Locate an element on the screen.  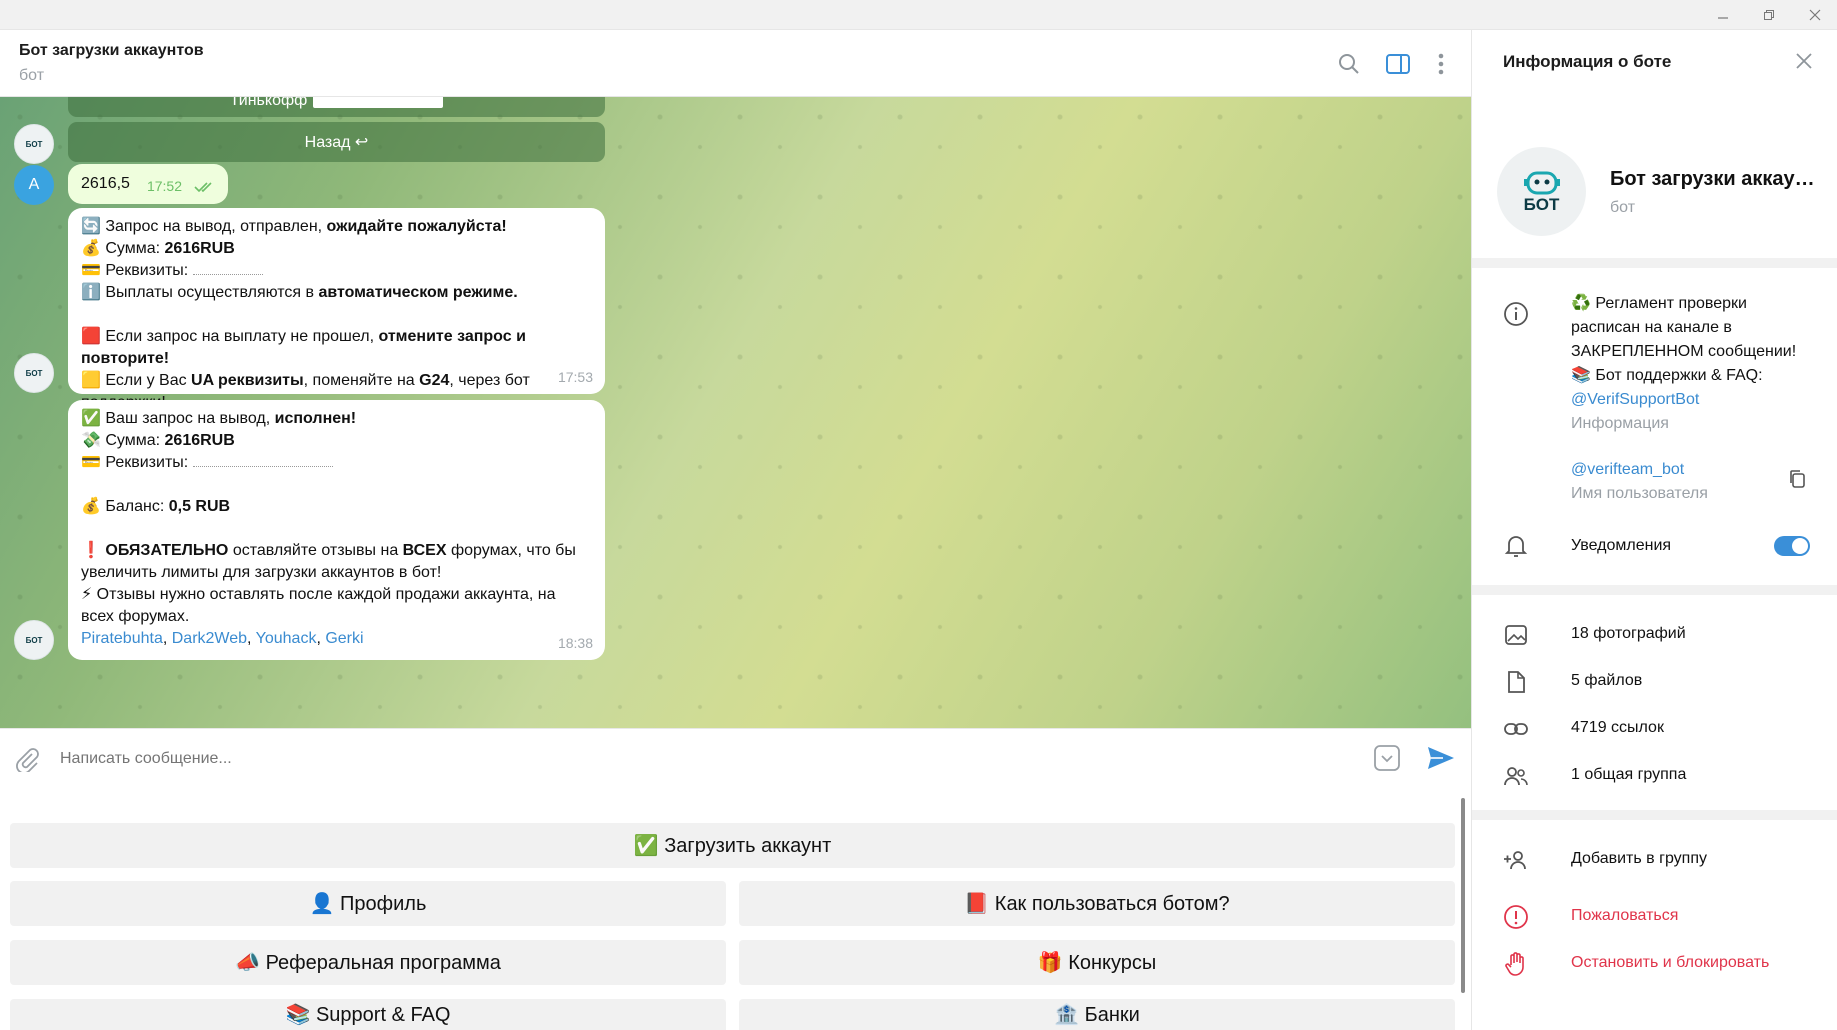
media-links: 4719 ссылок is located at coordinates (1654, 729).